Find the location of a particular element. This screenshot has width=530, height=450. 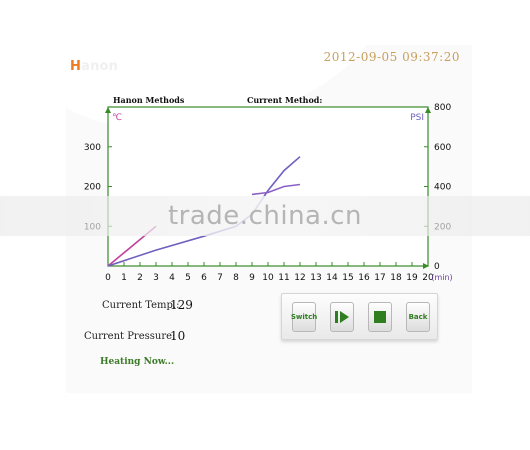

right-tick-label: 0 is located at coordinates (437, 267).